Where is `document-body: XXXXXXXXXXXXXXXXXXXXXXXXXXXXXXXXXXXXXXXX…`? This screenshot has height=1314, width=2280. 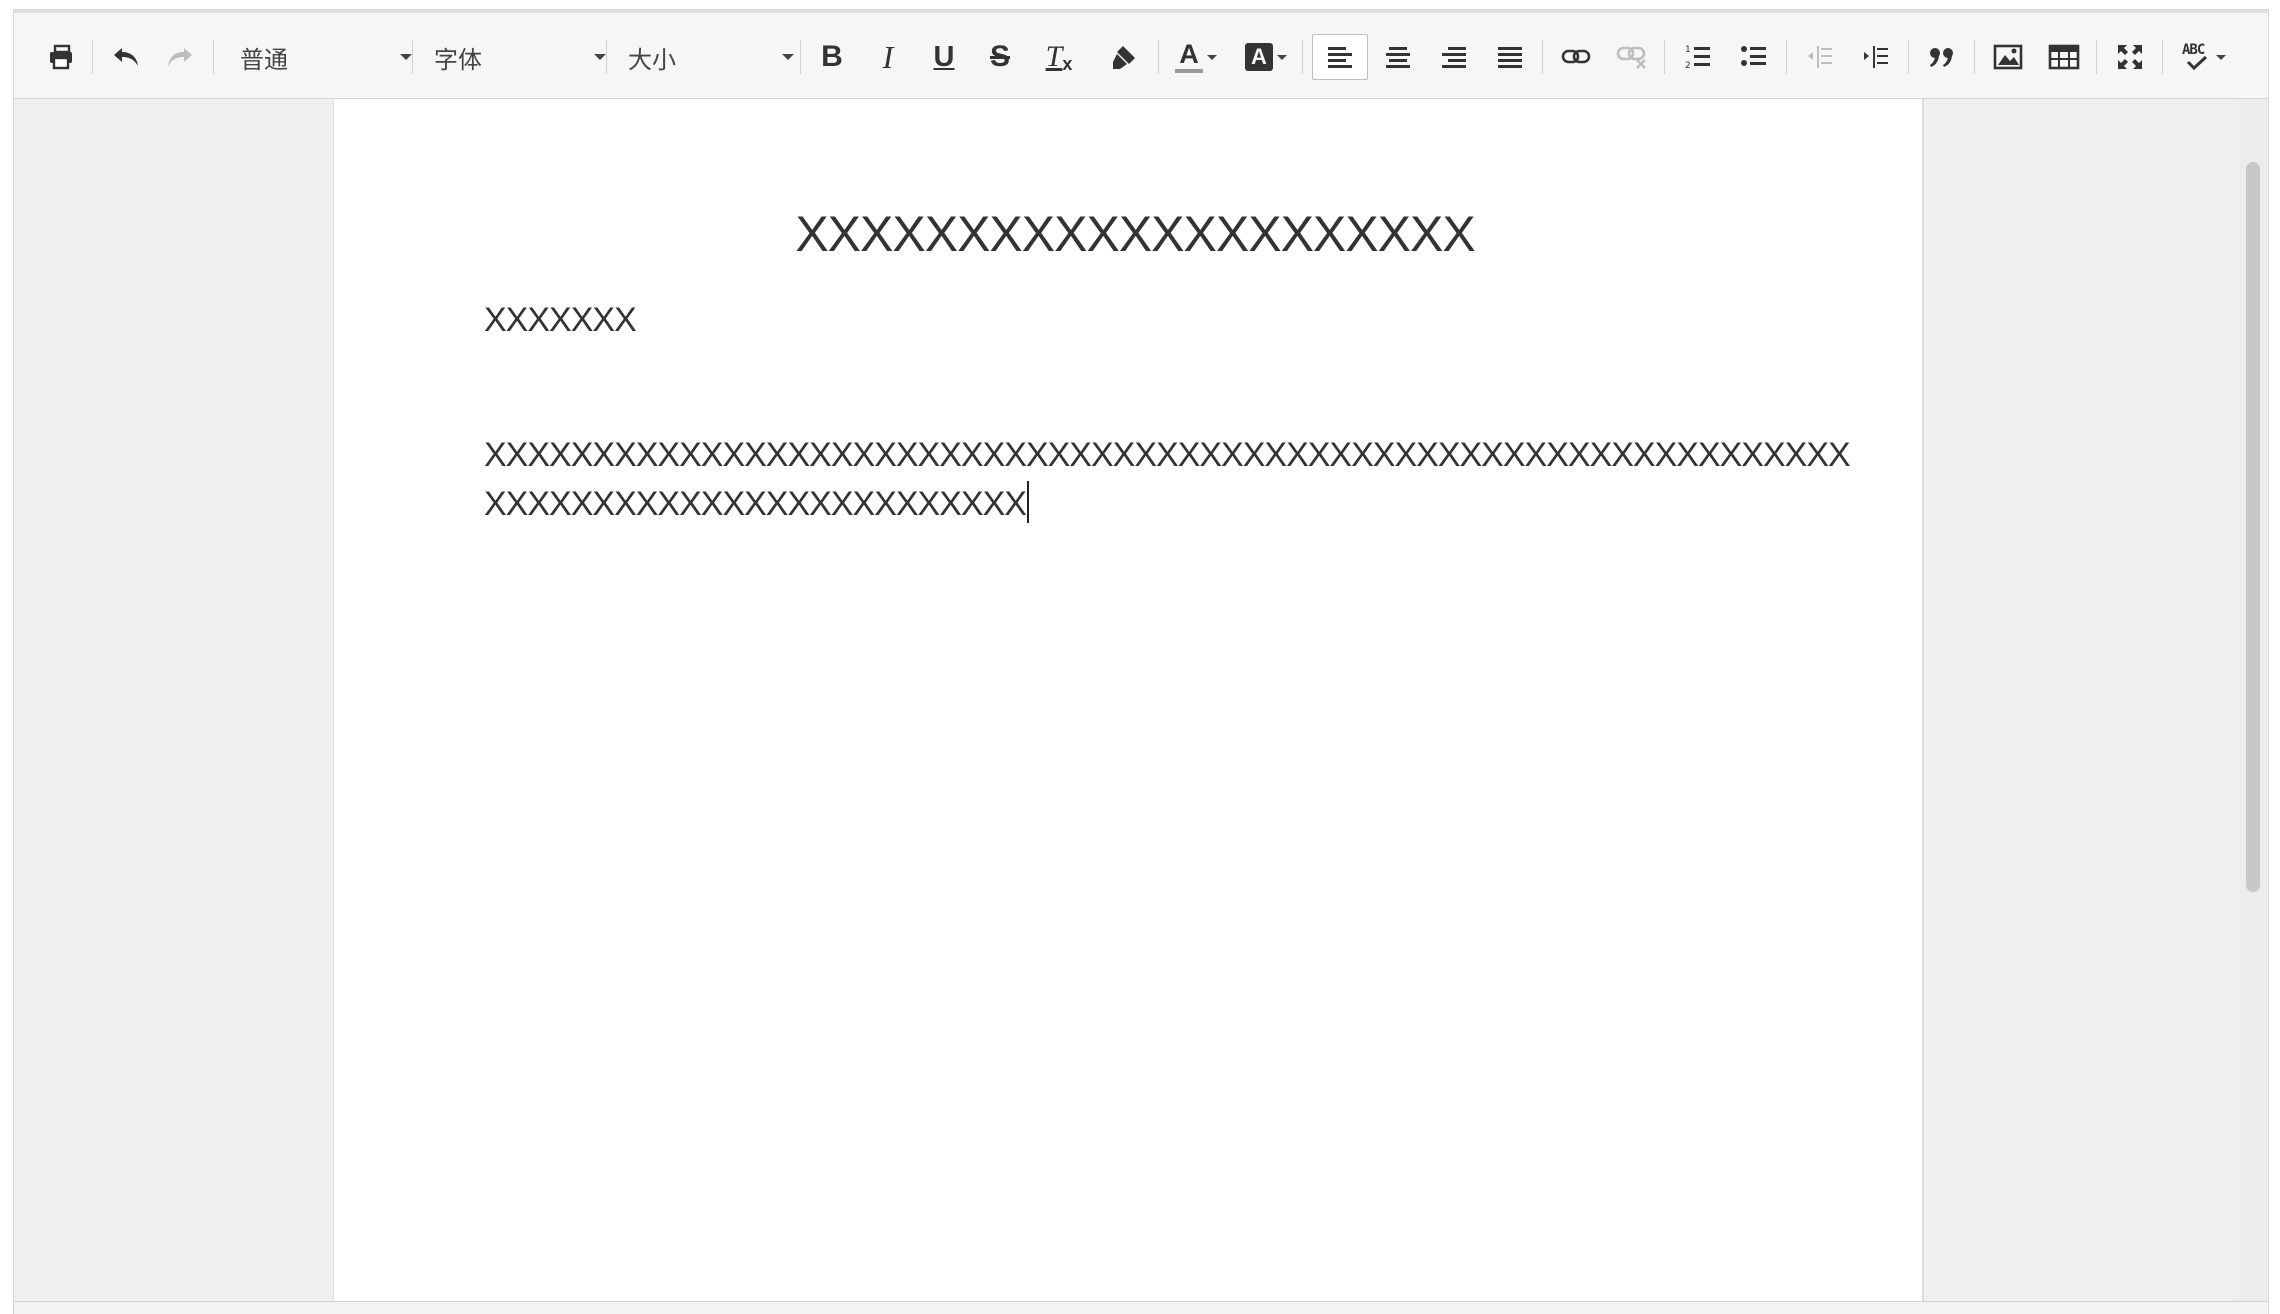
document-body: XXXXXXXXXXXXXXXXXXXXXXXXXXXXXXXXXXXXXXXX… is located at coordinates (1167, 480).